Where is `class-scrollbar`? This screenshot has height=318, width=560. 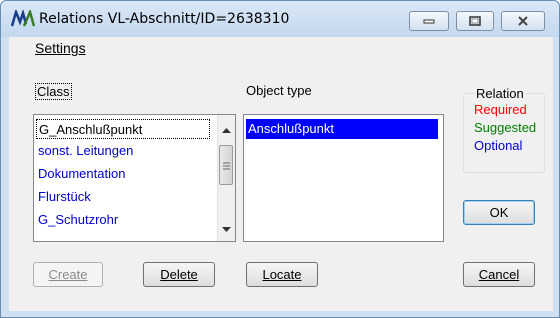 class-scrollbar is located at coordinates (226, 178).